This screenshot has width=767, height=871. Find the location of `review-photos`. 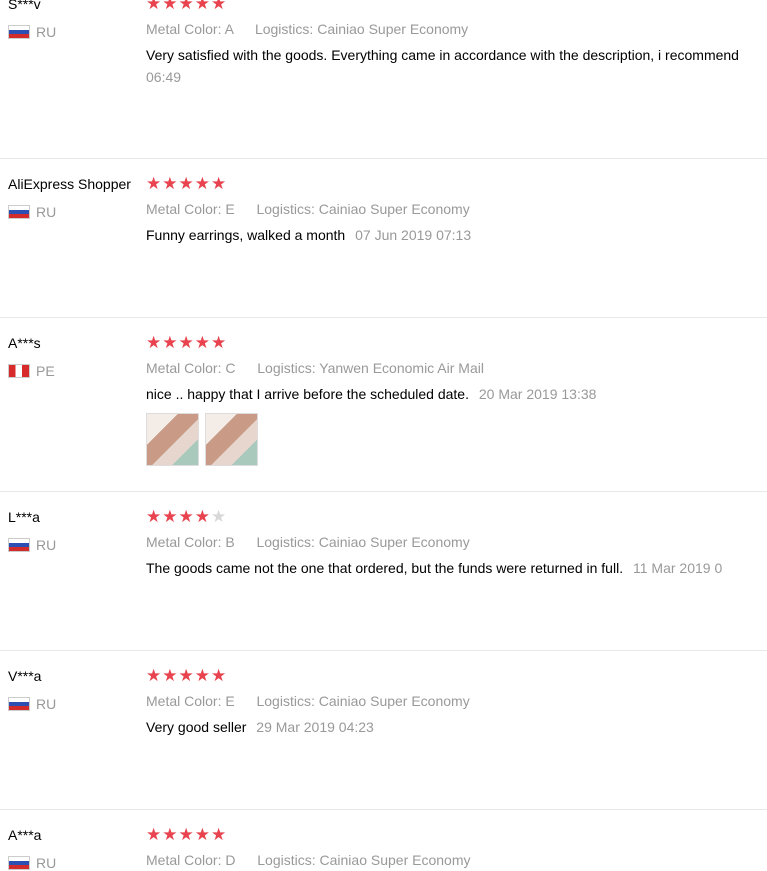

review-photos is located at coordinates (202, 439).